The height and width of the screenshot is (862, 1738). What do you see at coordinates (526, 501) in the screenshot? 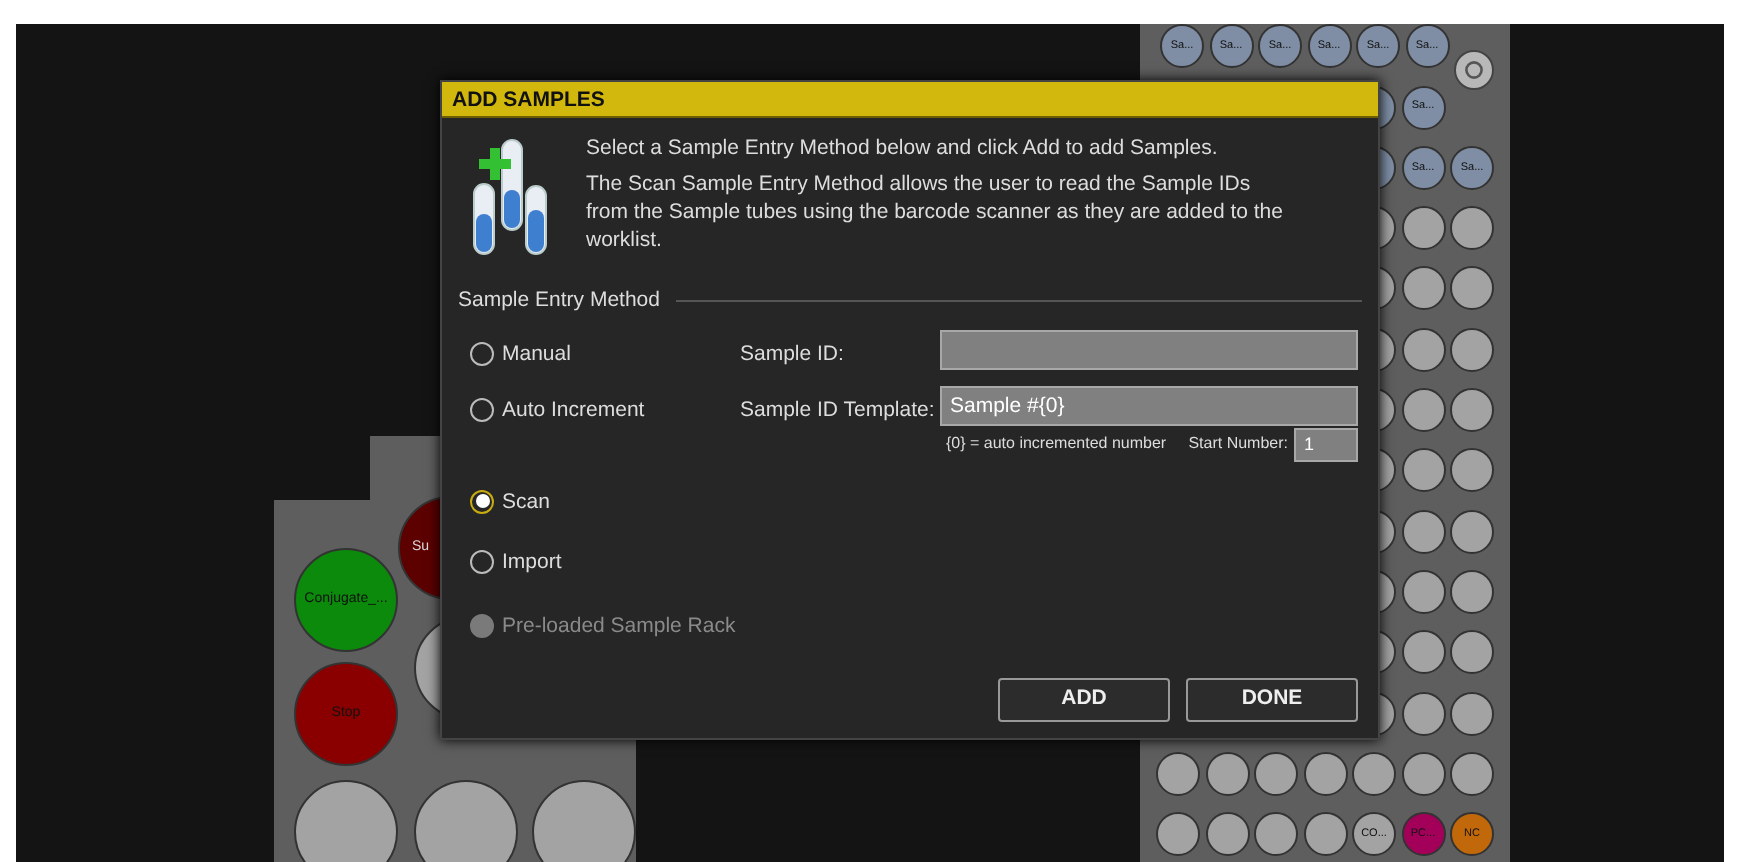
I see `option-label: Scan` at bounding box center [526, 501].